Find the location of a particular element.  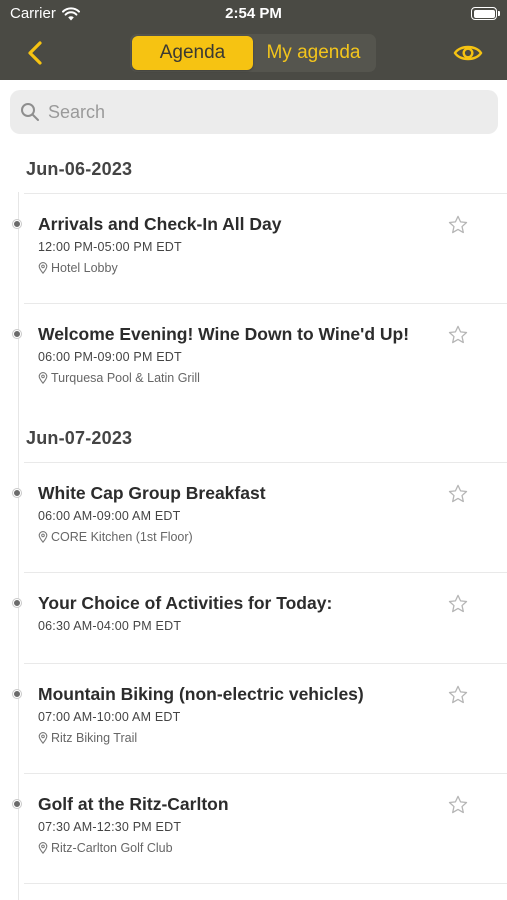

search-input is located at coordinates (248, 112).